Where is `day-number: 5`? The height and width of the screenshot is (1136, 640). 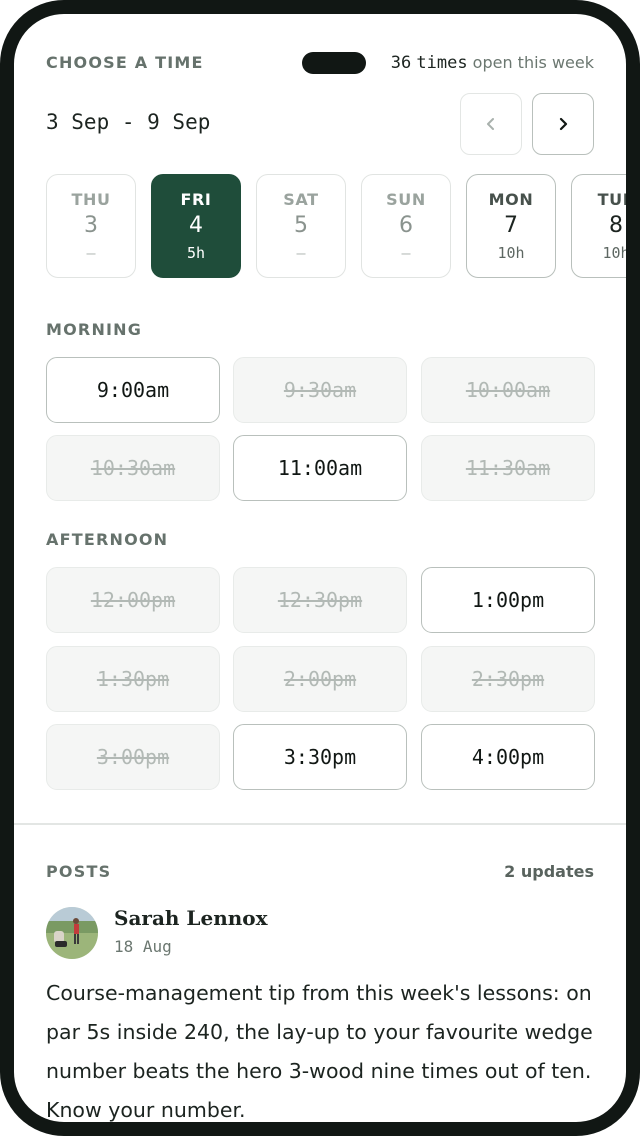
day-number: 5 is located at coordinates (301, 225).